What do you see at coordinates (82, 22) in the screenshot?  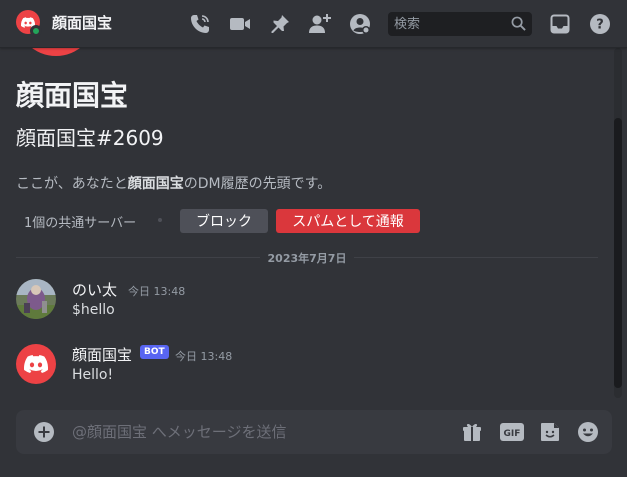 I see `header-title: 顔面国宝` at bounding box center [82, 22].